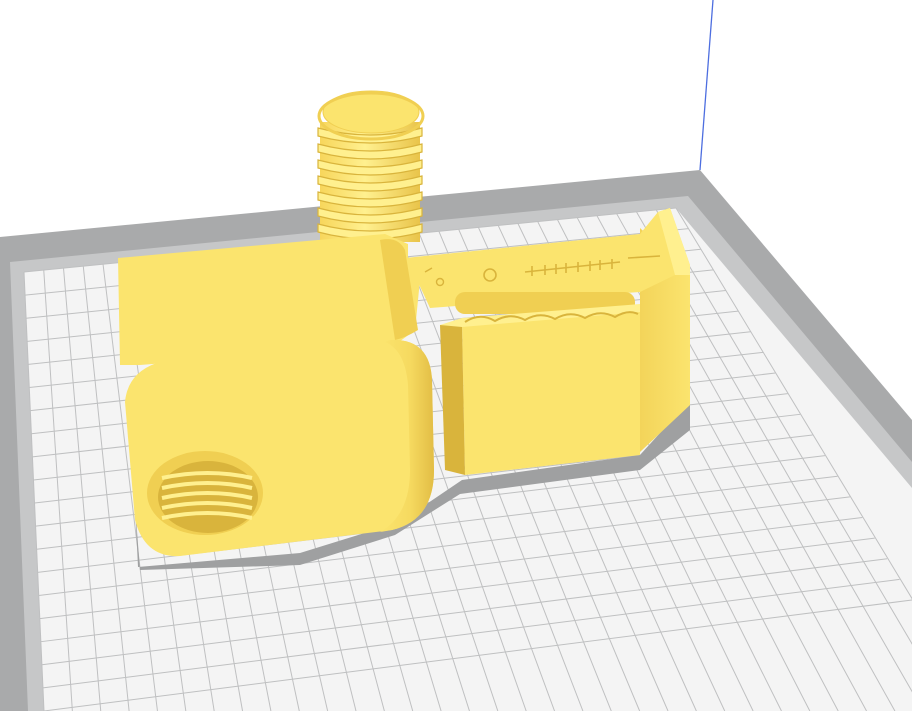 This screenshot has width=912, height=711. Describe the element at coordinates (205, 493) in the screenshot. I see `threaded-hole` at that location.